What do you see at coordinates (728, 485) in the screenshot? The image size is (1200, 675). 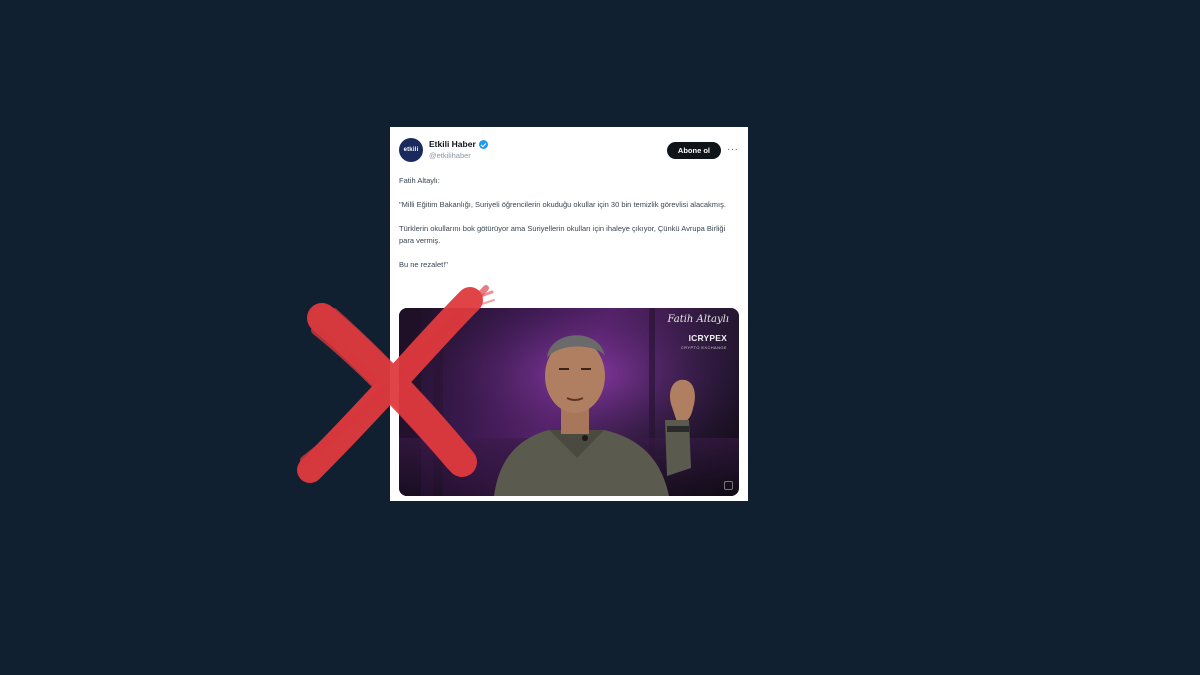 I see `media-expand-icon` at bounding box center [728, 485].